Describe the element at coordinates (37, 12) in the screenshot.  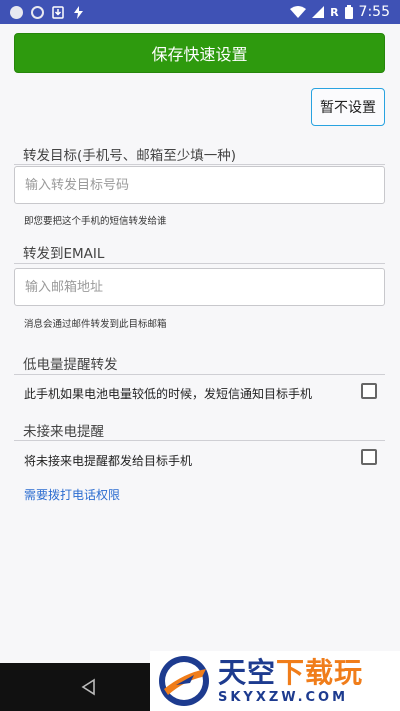
I see `circle-outline-icon` at that location.